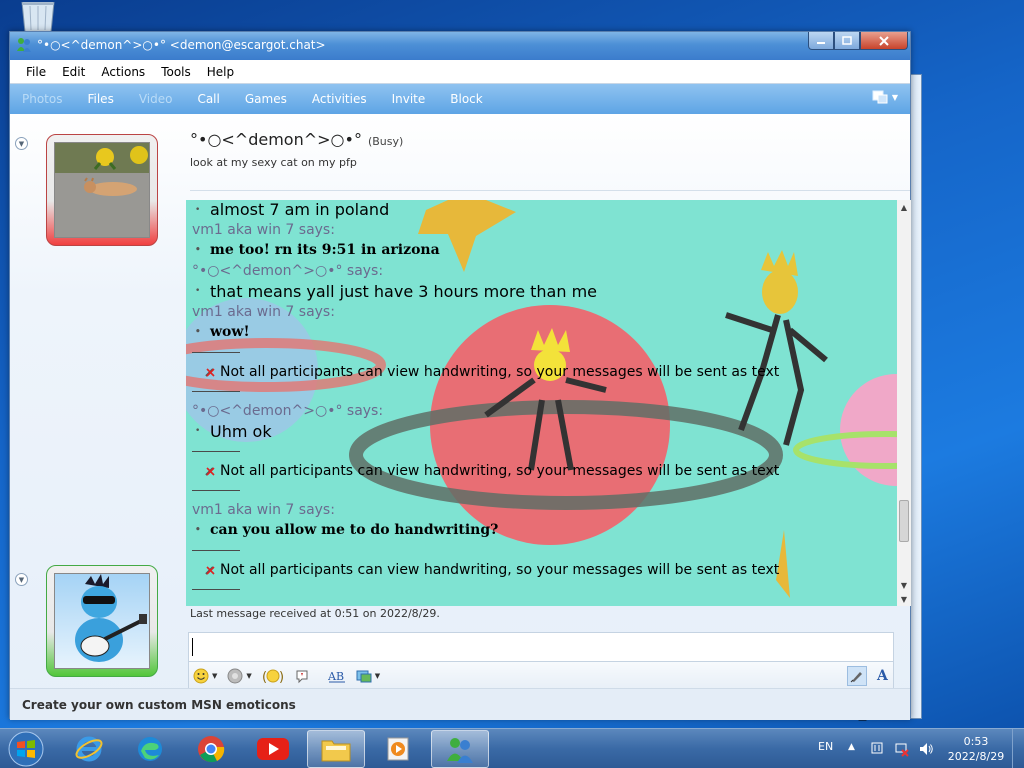 The image size is (1024, 768). What do you see at coordinates (364, 676) in the screenshot?
I see `background-picture-icon` at bounding box center [364, 676].